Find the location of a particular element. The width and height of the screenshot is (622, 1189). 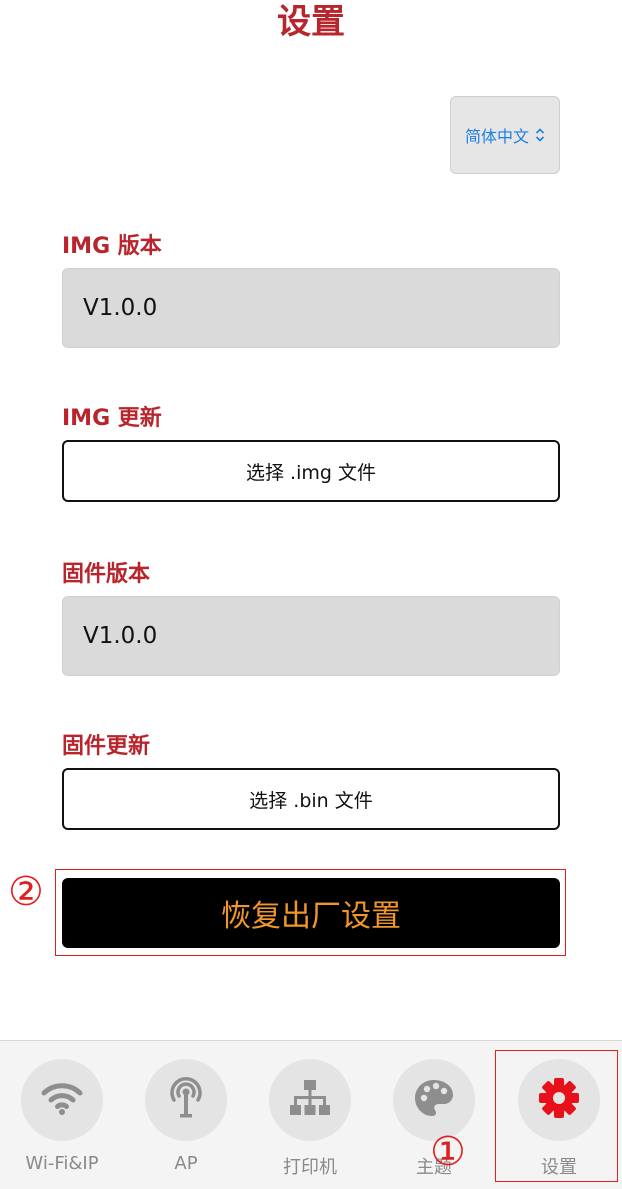

wifi-icon is located at coordinates (62, 1100).